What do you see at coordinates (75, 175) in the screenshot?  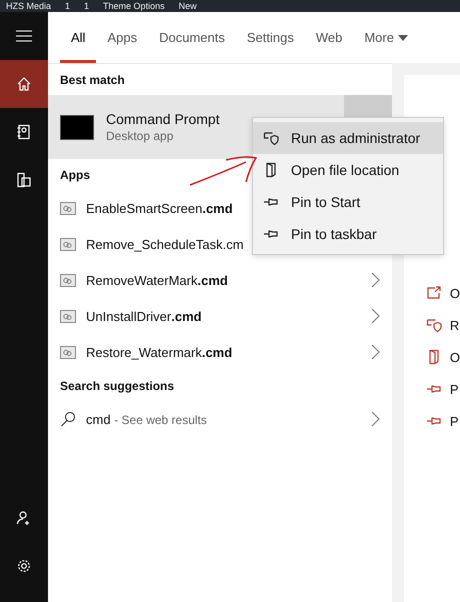 I see `section-heading: Apps` at bounding box center [75, 175].